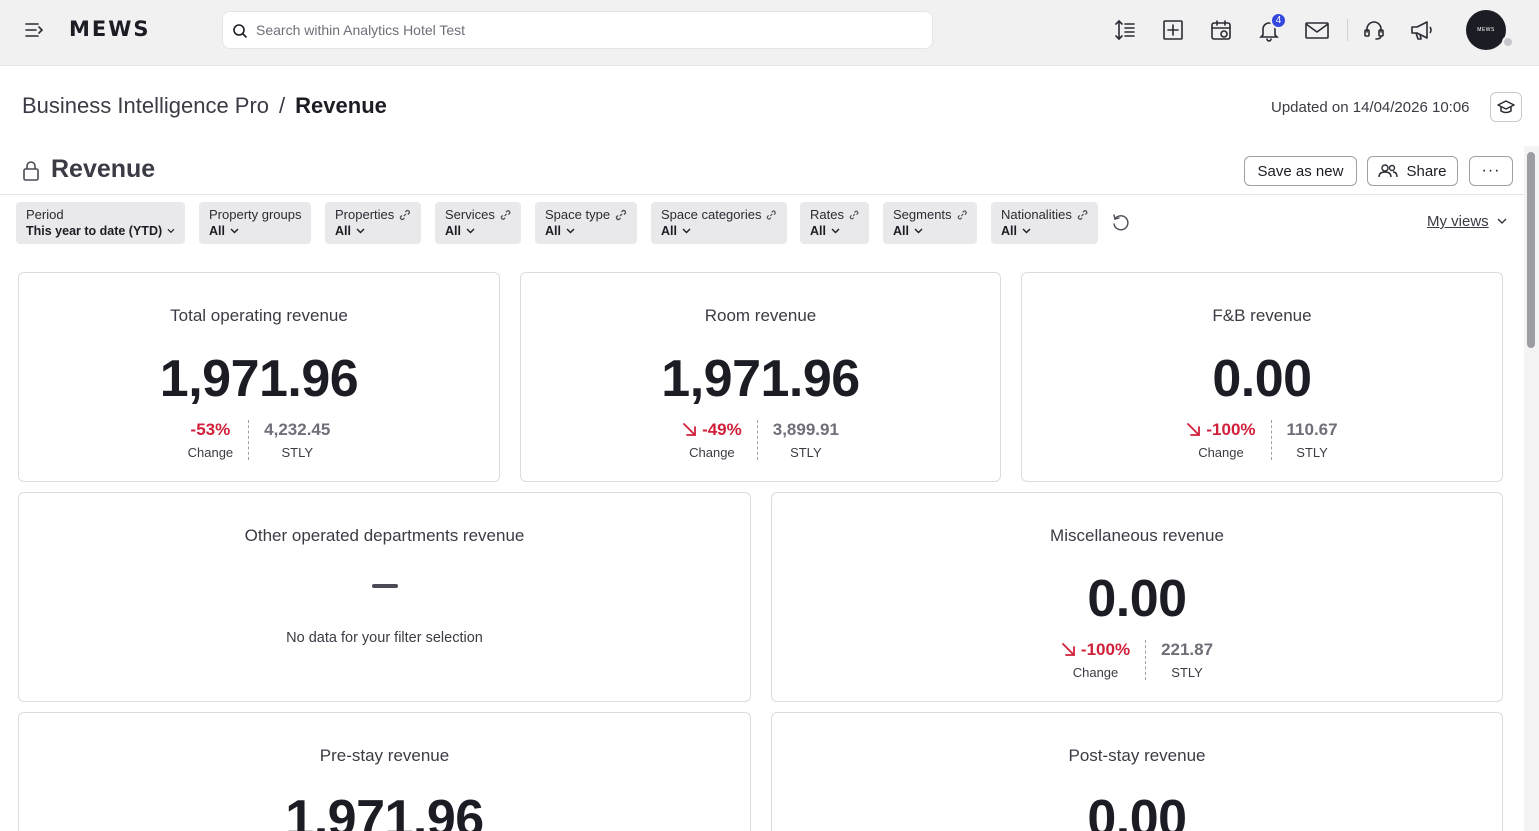  Describe the element at coordinates (553, 231) in the screenshot. I see `filter-space-type-value: All` at that location.